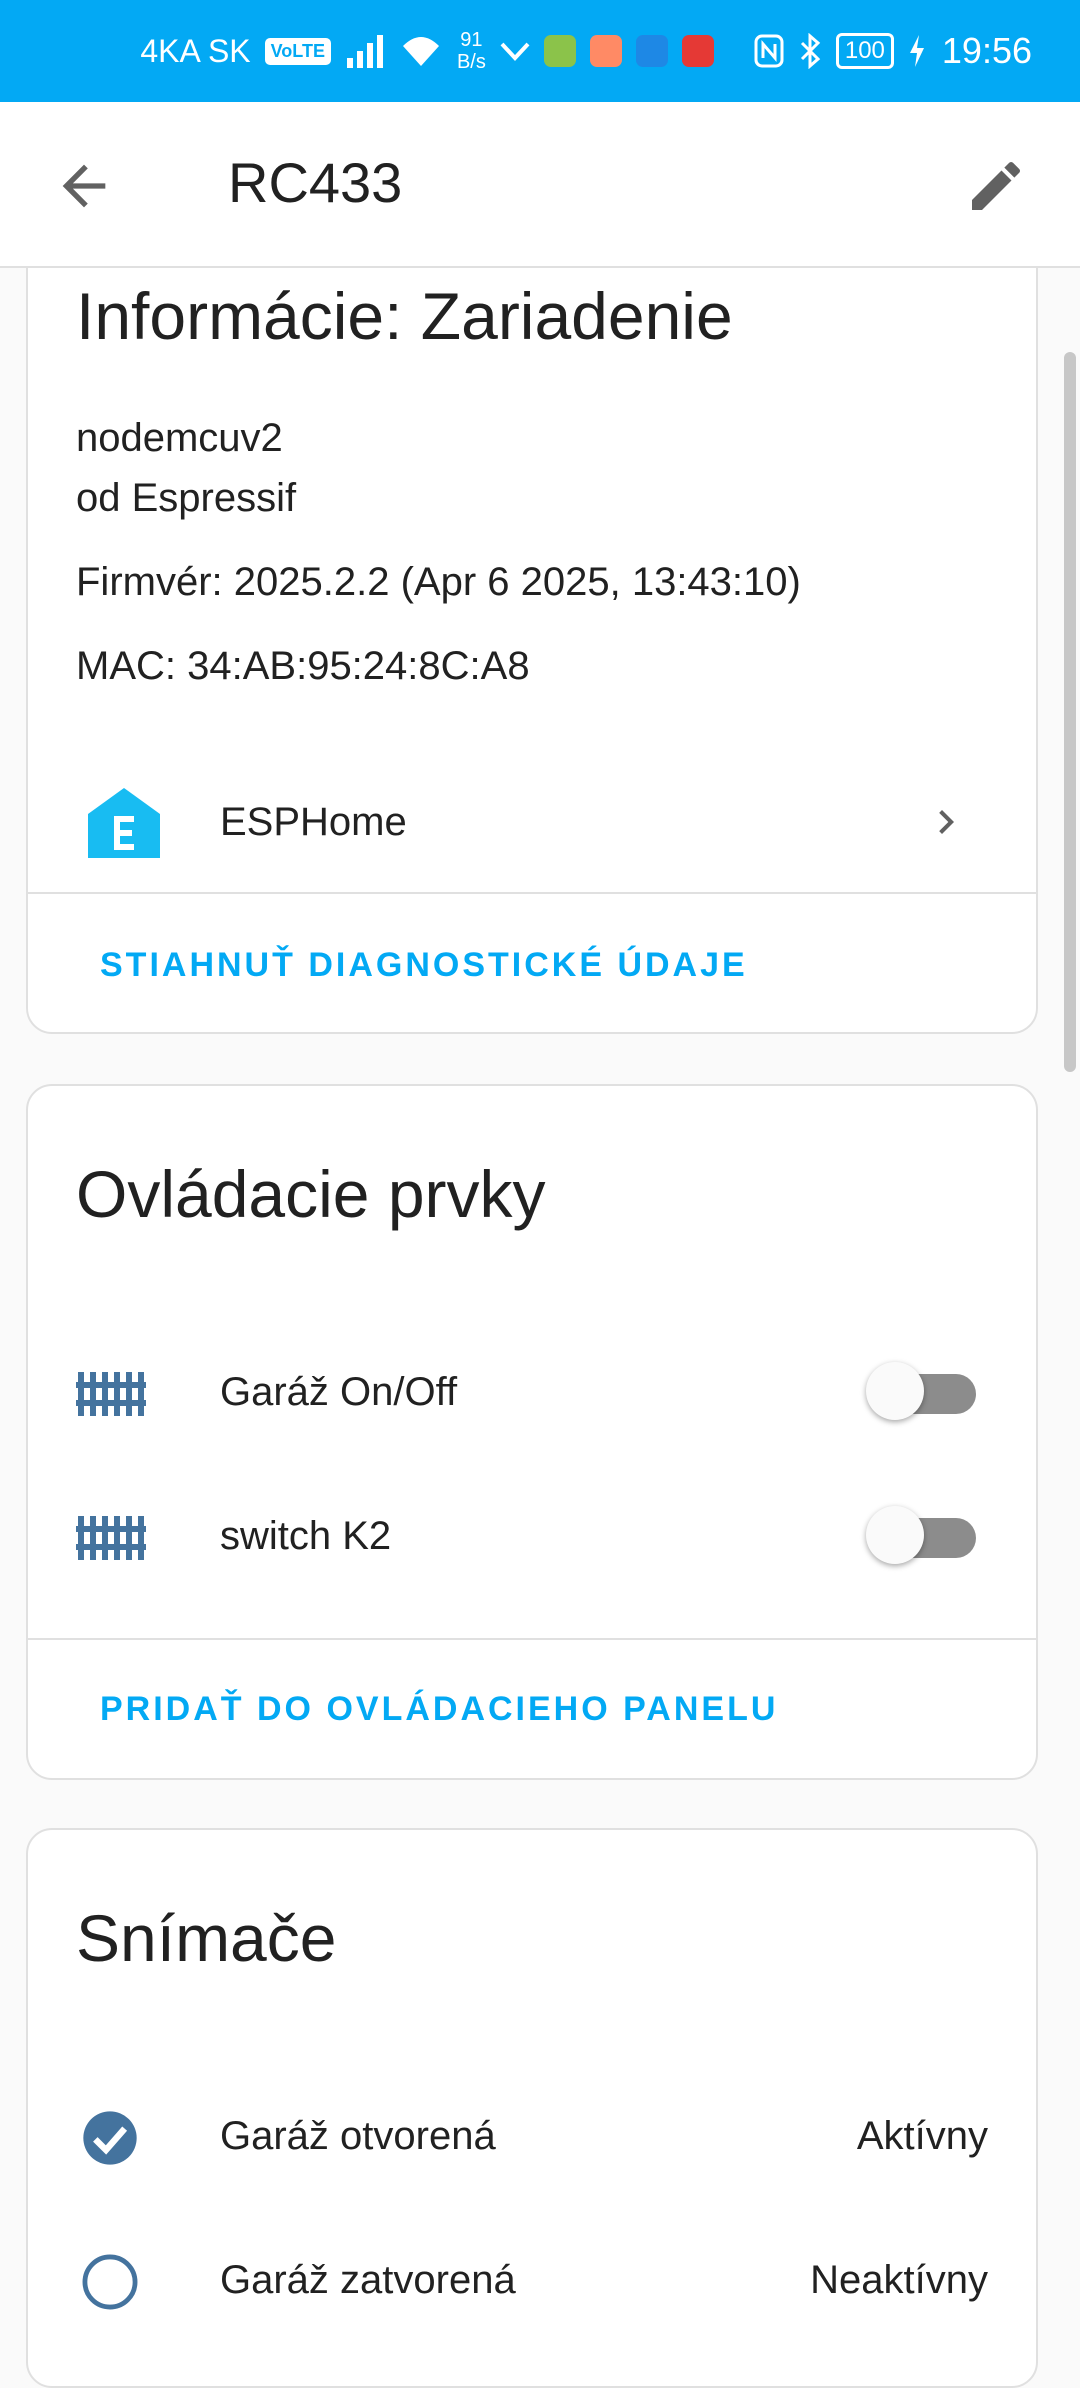 This screenshot has height=2388, width=1080. I want to click on chevron-right-icon, so click(946, 822).